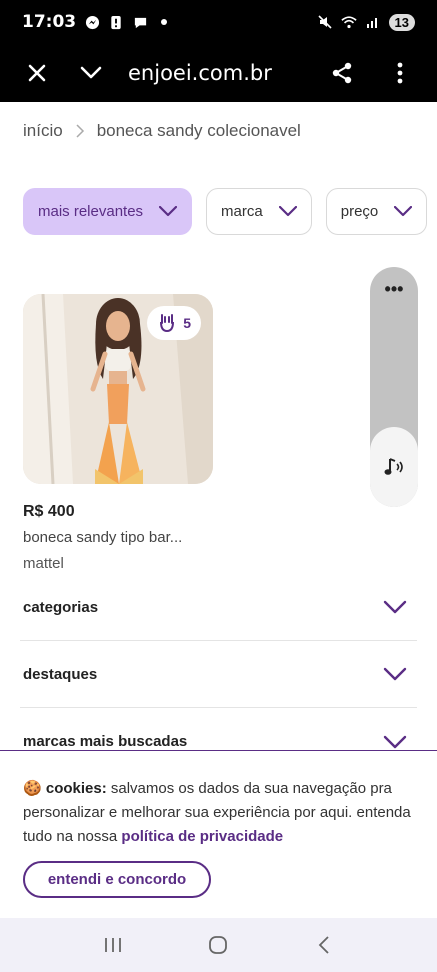  Describe the element at coordinates (394, 289) in the screenshot. I see `widget-menu: •••` at that location.